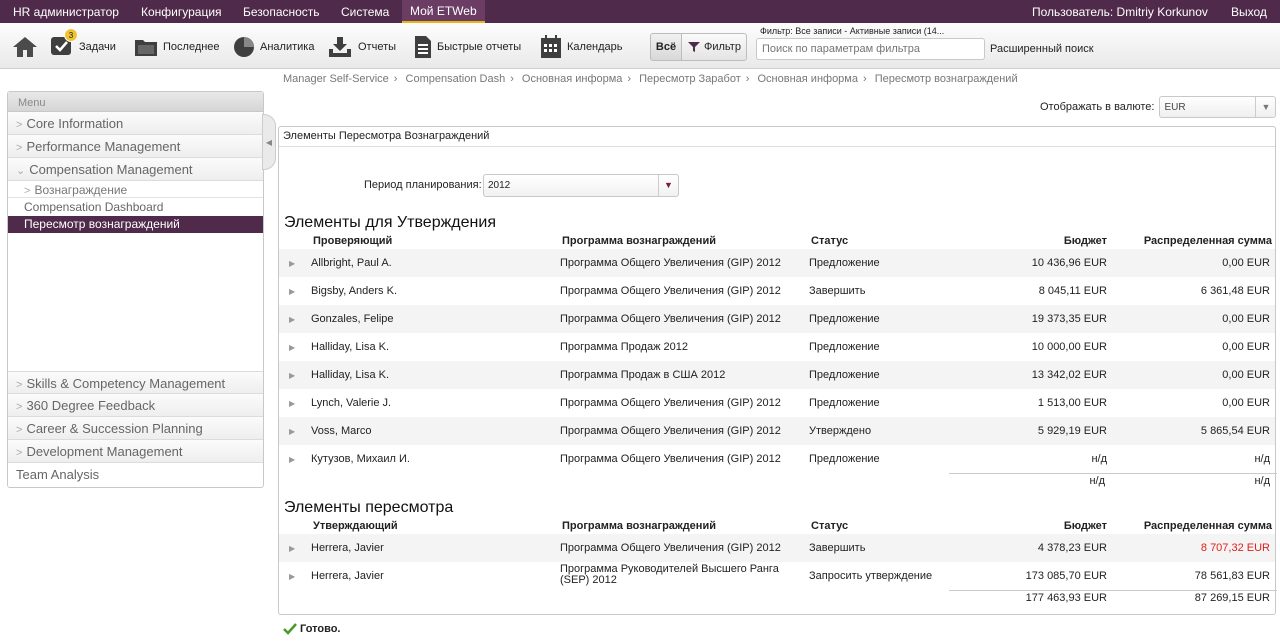 This screenshot has height=641, width=1280. Describe the element at coordinates (340, 47) in the screenshot. I see `download-tray-icon` at that location.